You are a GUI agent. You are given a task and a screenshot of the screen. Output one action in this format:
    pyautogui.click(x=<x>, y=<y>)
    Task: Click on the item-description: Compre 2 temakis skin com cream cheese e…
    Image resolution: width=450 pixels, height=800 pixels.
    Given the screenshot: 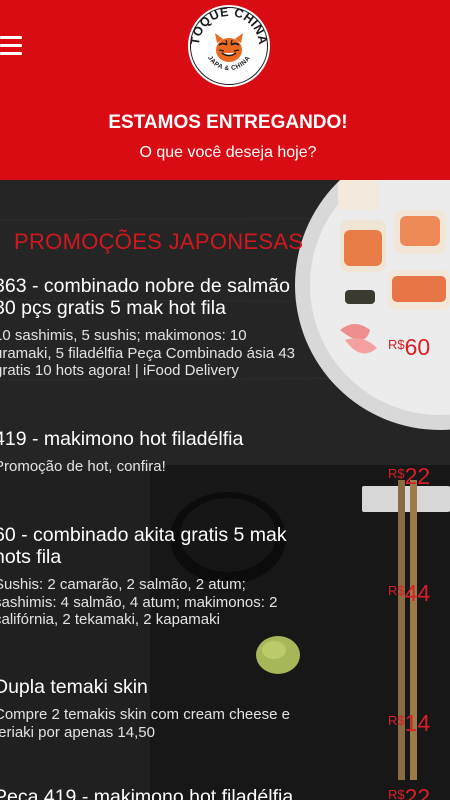 What is the action you would take?
    pyautogui.click(x=145, y=723)
    